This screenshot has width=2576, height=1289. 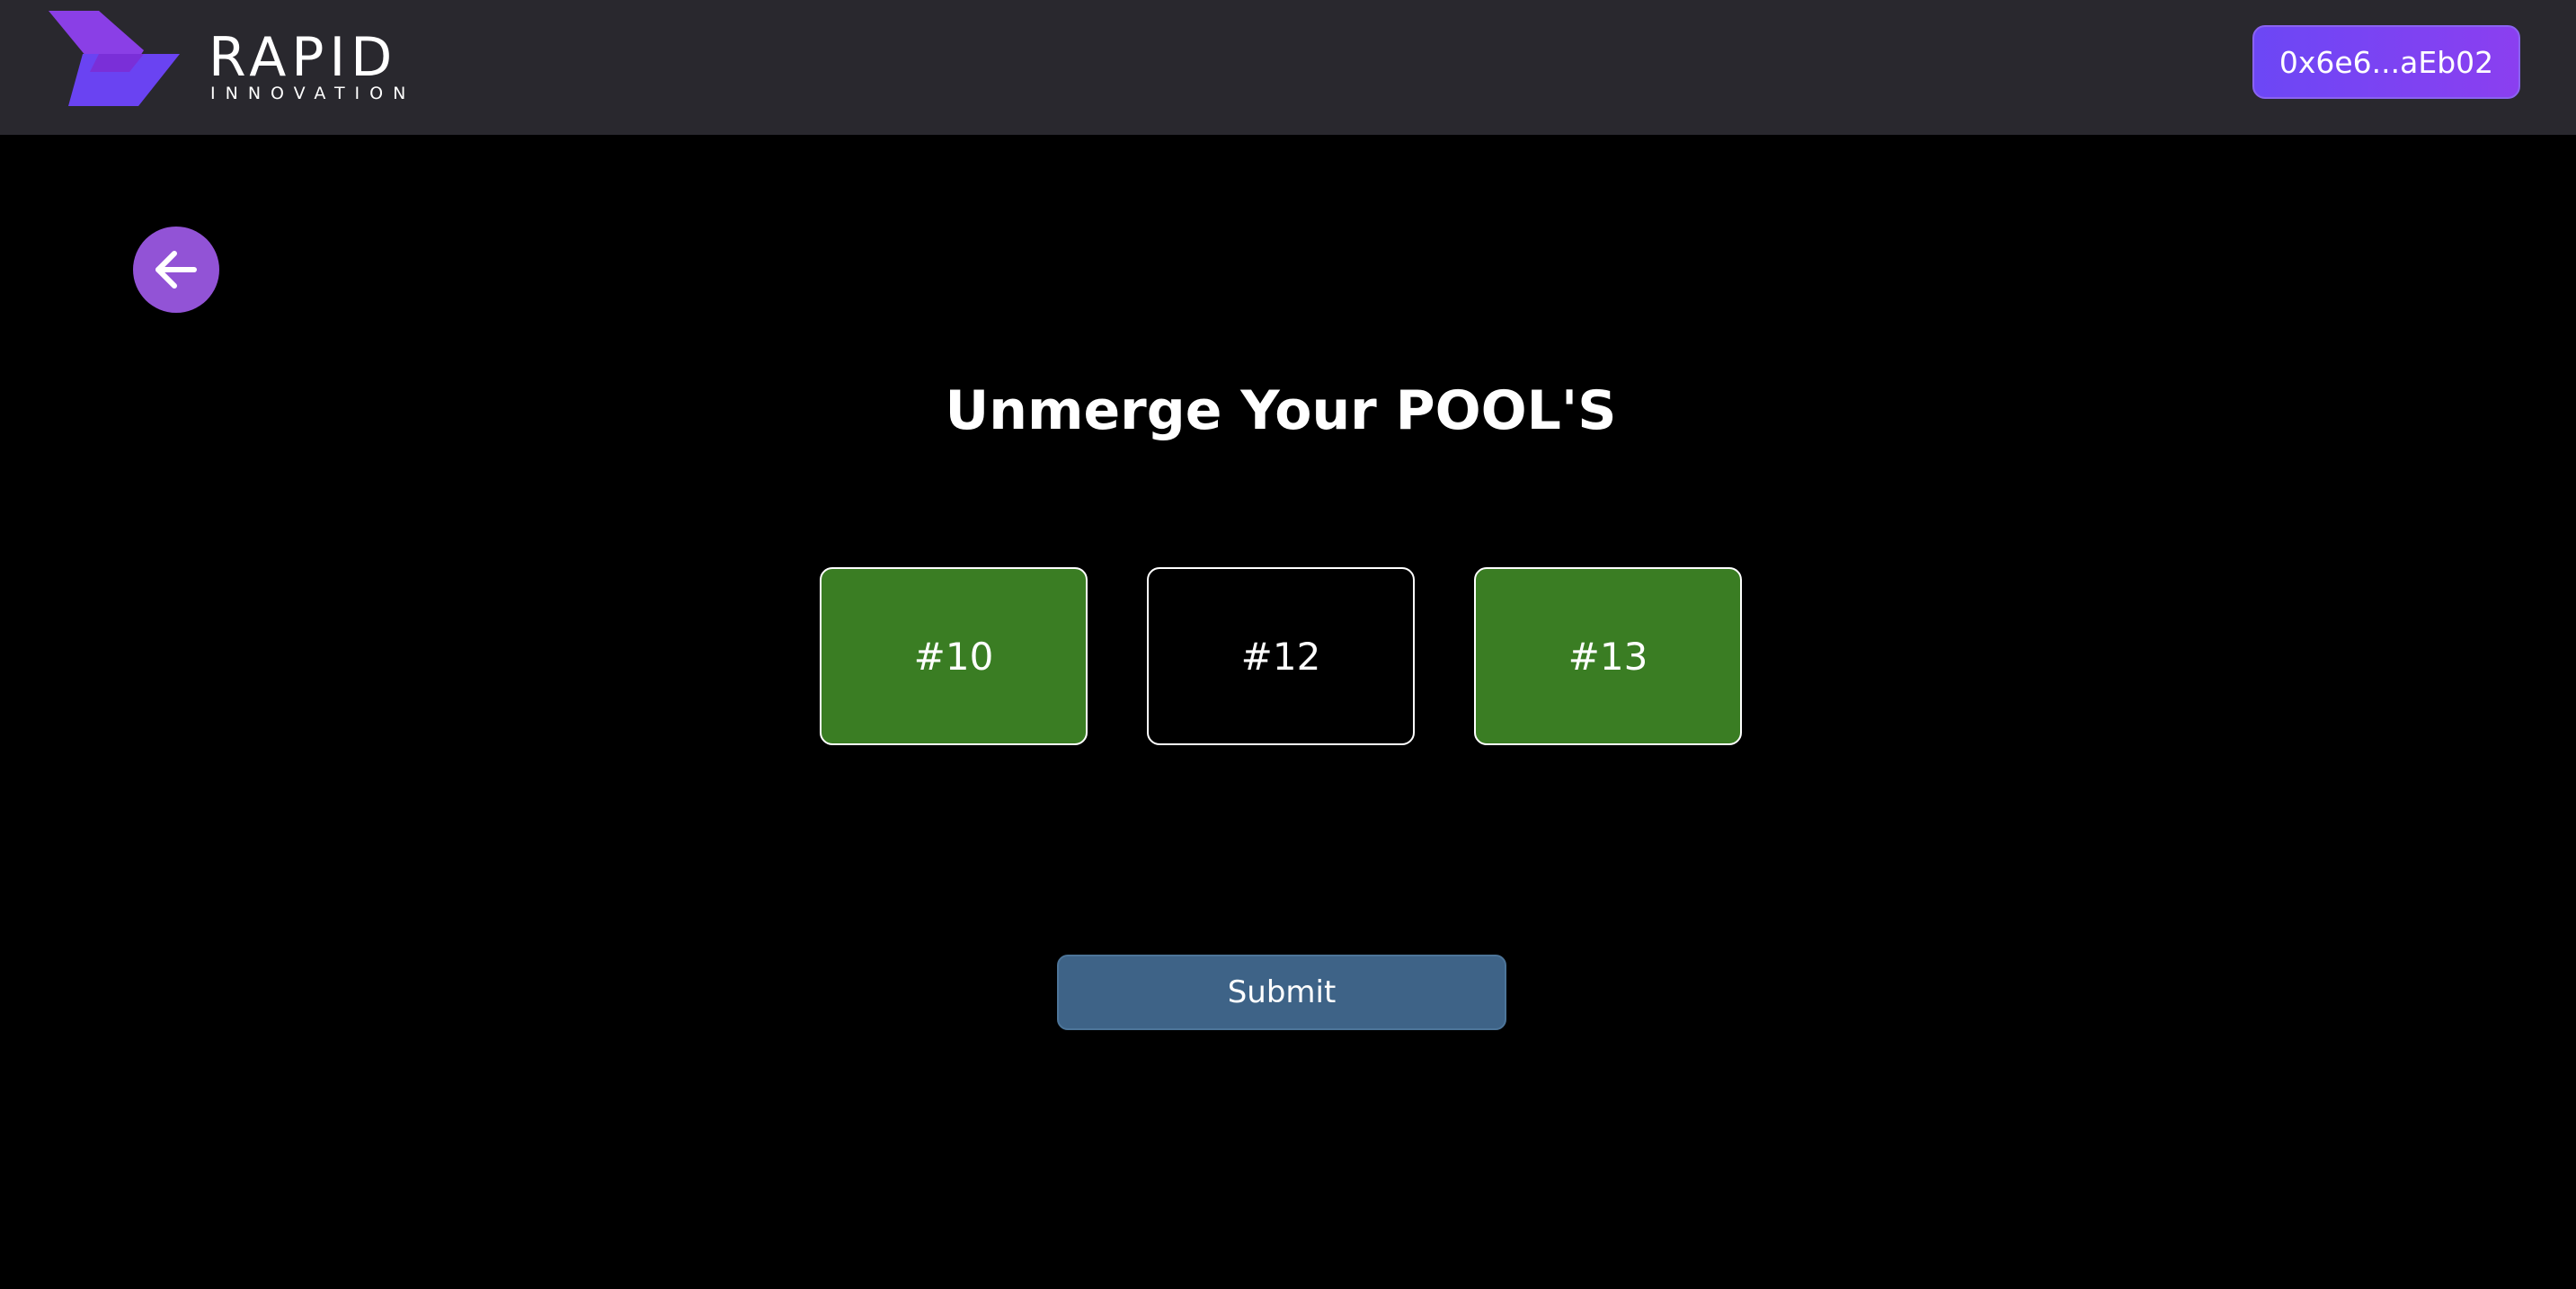 What do you see at coordinates (1608, 656) in the screenshot?
I see `pool-card-13: #13` at bounding box center [1608, 656].